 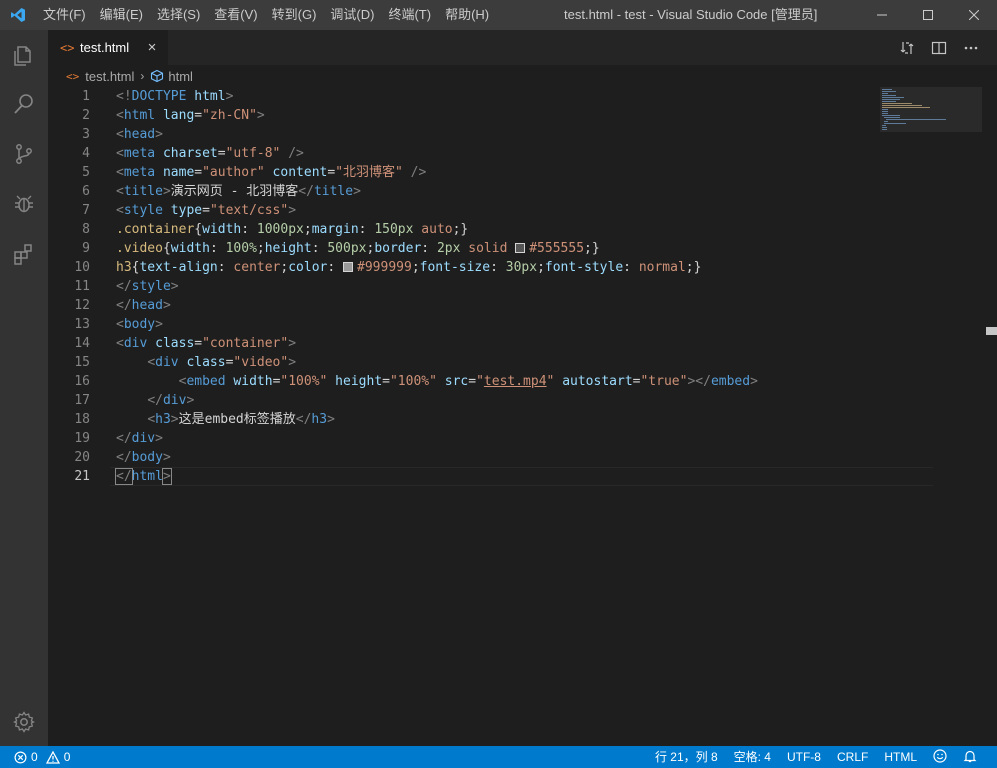 What do you see at coordinates (110, 76) in the screenshot?
I see `breadcrumb-file-label: test.html` at bounding box center [110, 76].